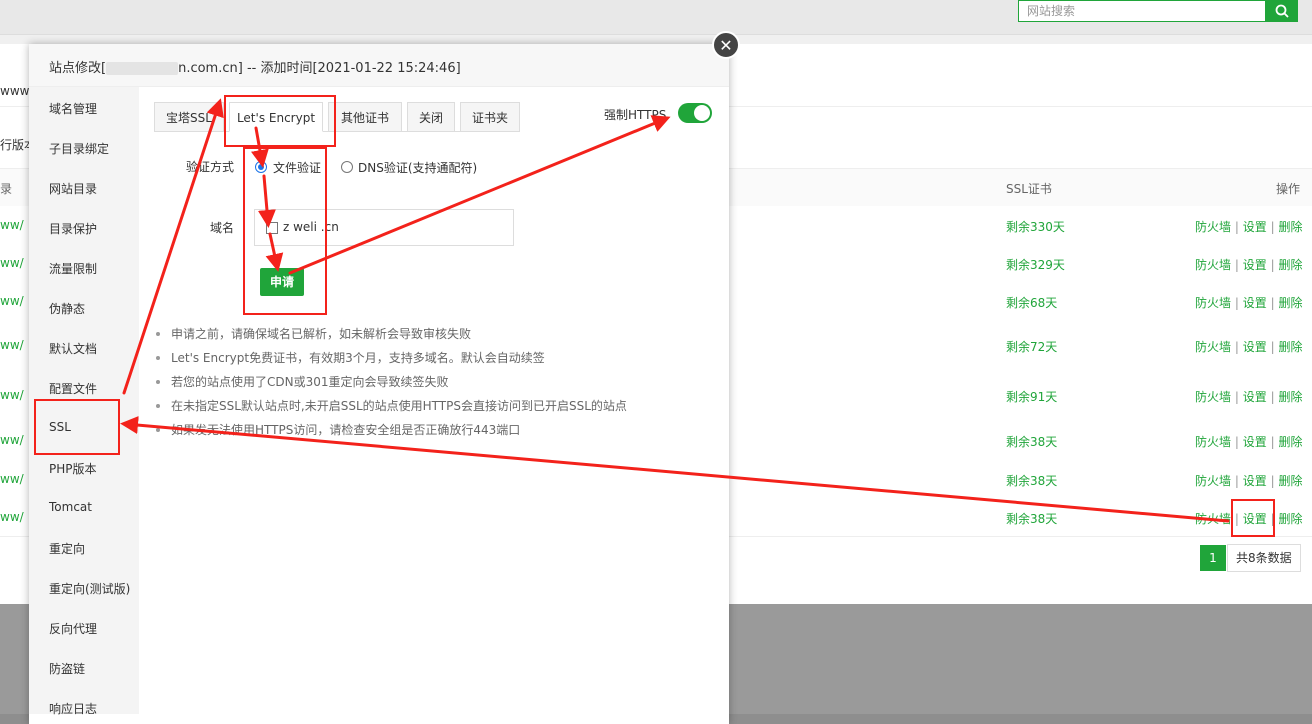  I want to click on toggle-knob, so click(702, 113).